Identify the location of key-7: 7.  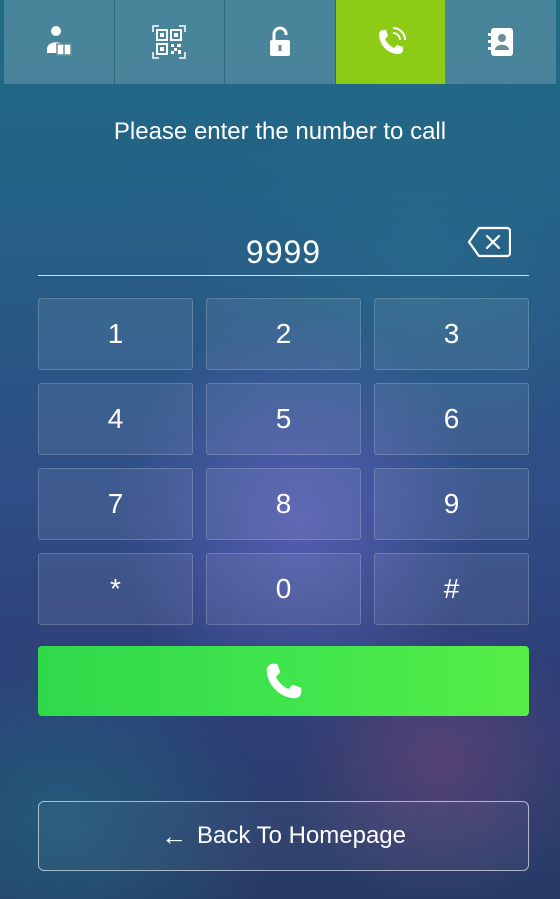
(115, 504).